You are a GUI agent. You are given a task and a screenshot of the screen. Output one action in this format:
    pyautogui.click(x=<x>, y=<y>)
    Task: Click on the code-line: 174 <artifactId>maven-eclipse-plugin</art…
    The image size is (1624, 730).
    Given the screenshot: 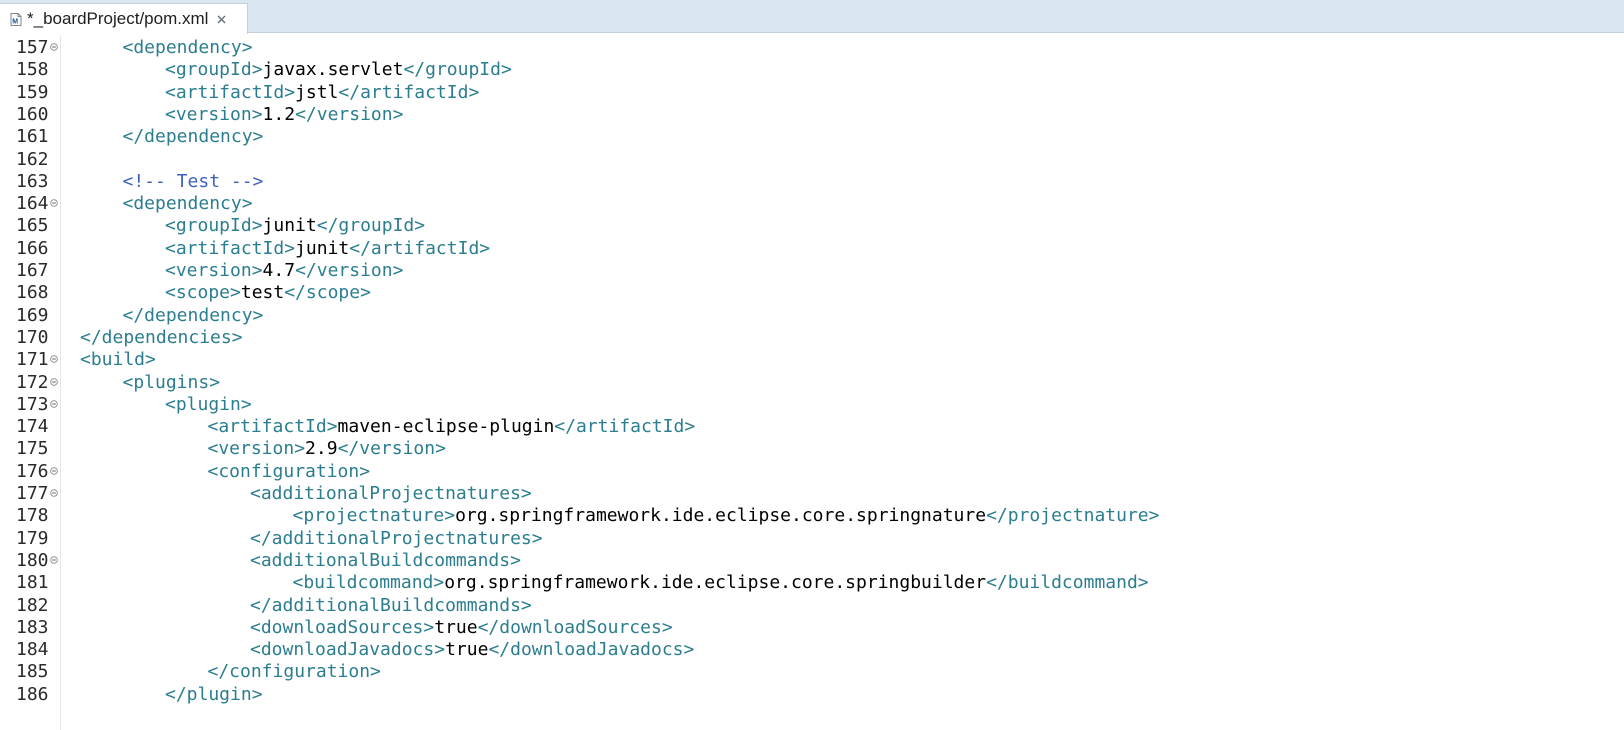 What is the action you would take?
    pyautogui.click(x=812, y=426)
    